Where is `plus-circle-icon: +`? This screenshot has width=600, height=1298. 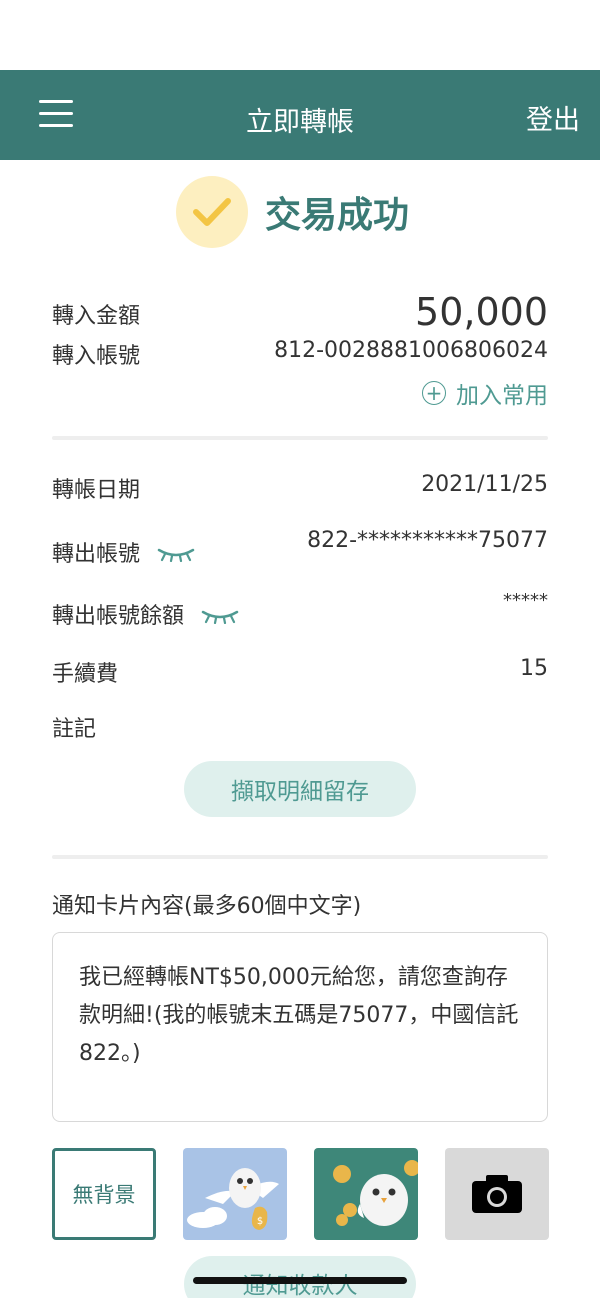
plus-circle-icon: + is located at coordinates (434, 393).